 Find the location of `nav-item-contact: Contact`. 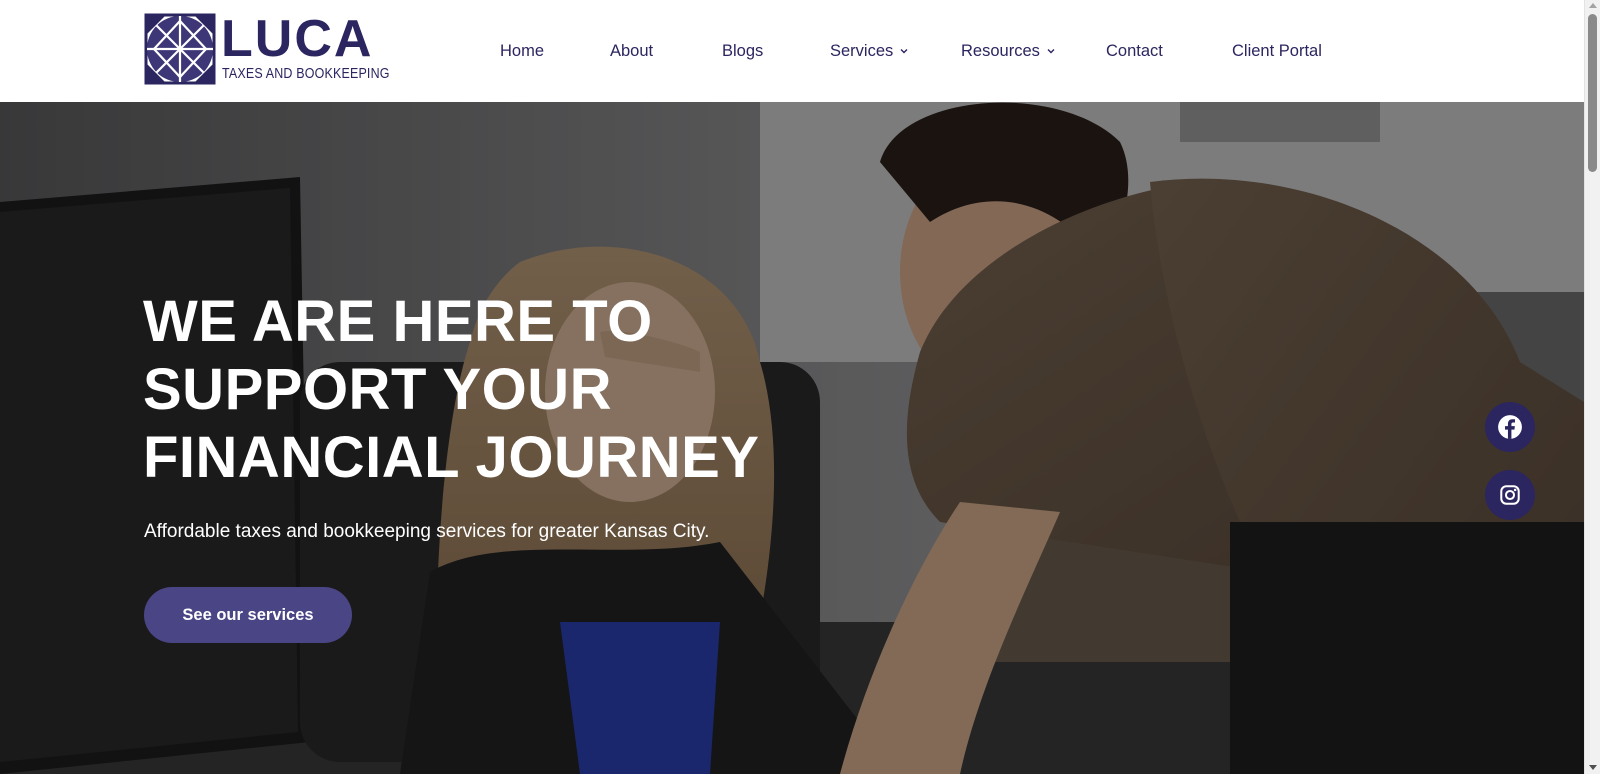

nav-item-contact: Contact is located at coordinates (1134, 51).